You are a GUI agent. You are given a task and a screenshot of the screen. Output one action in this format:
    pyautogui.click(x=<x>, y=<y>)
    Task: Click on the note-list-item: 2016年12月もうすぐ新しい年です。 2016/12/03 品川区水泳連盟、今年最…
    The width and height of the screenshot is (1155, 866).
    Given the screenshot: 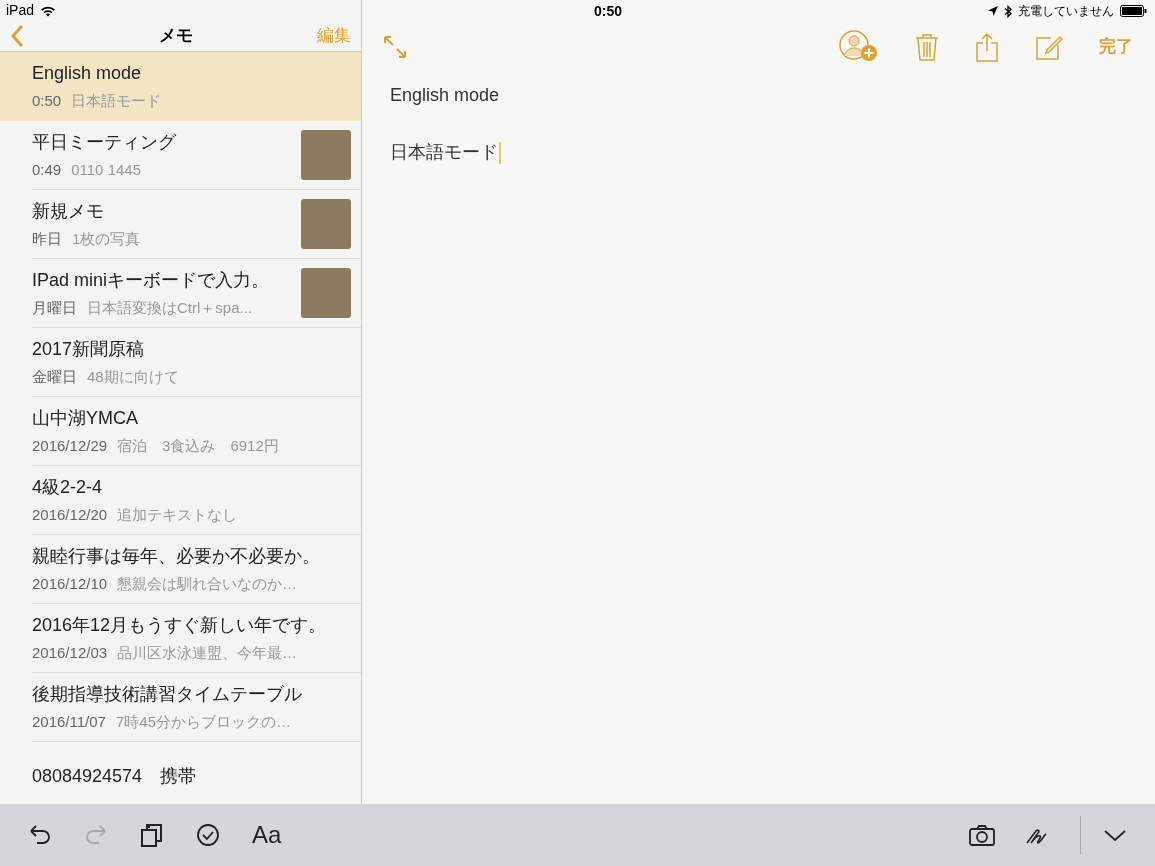 What is the action you would take?
    pyautogui.click(x=180, y=638)
    